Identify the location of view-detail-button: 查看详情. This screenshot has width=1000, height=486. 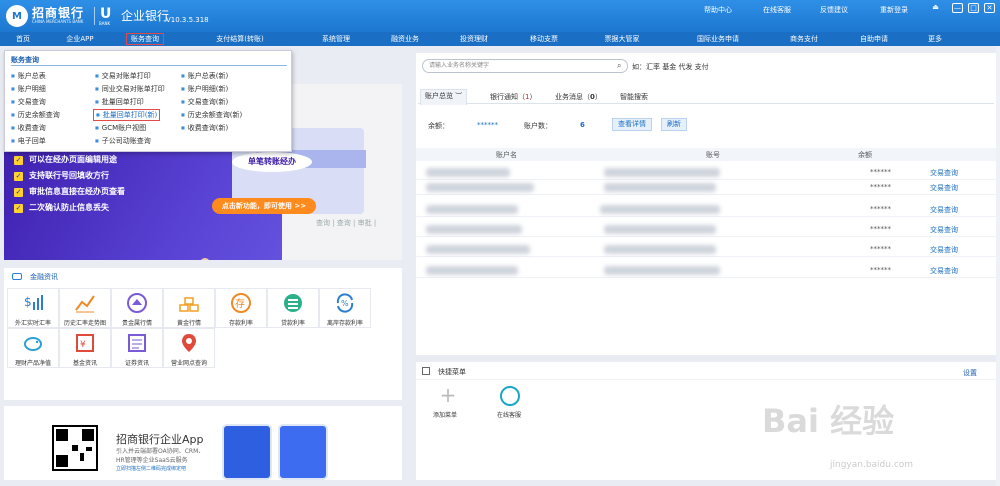
(632, 124).